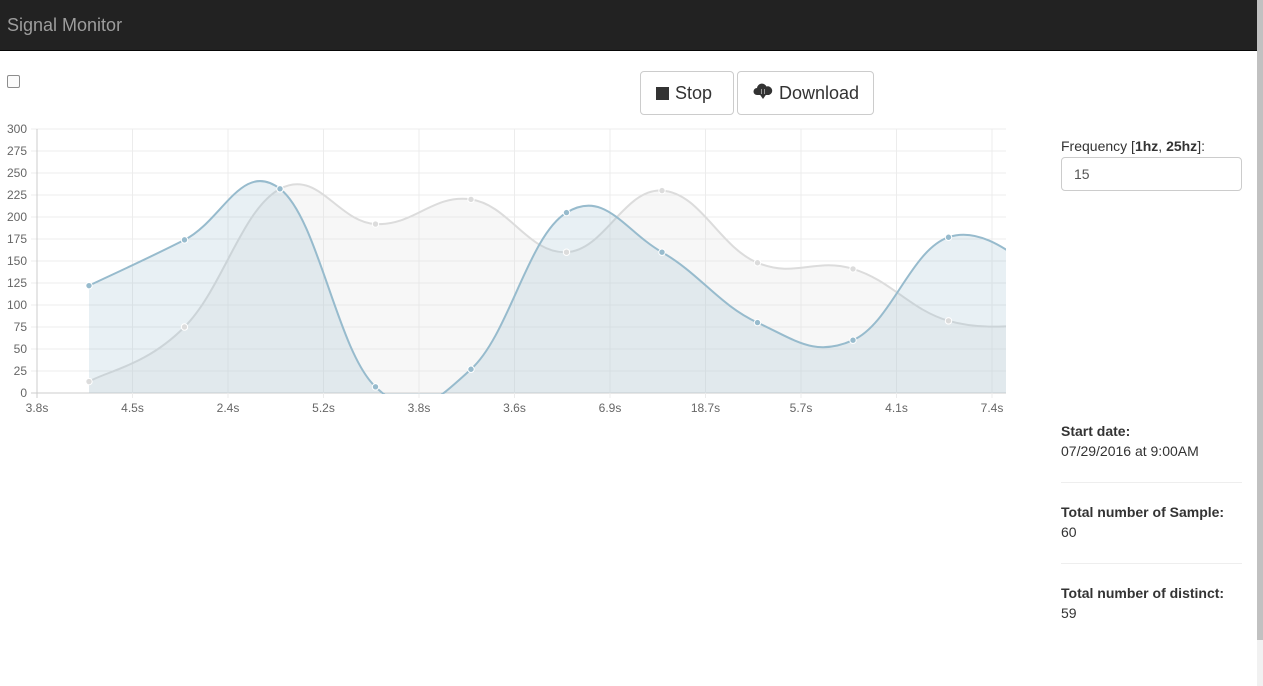 The width and height of the screenshot is (1263, 686). What do you see at coordinates (1260, 320) in the screenshot?
I see `scrollbar-thumb` at bounding box center [1260, 320].